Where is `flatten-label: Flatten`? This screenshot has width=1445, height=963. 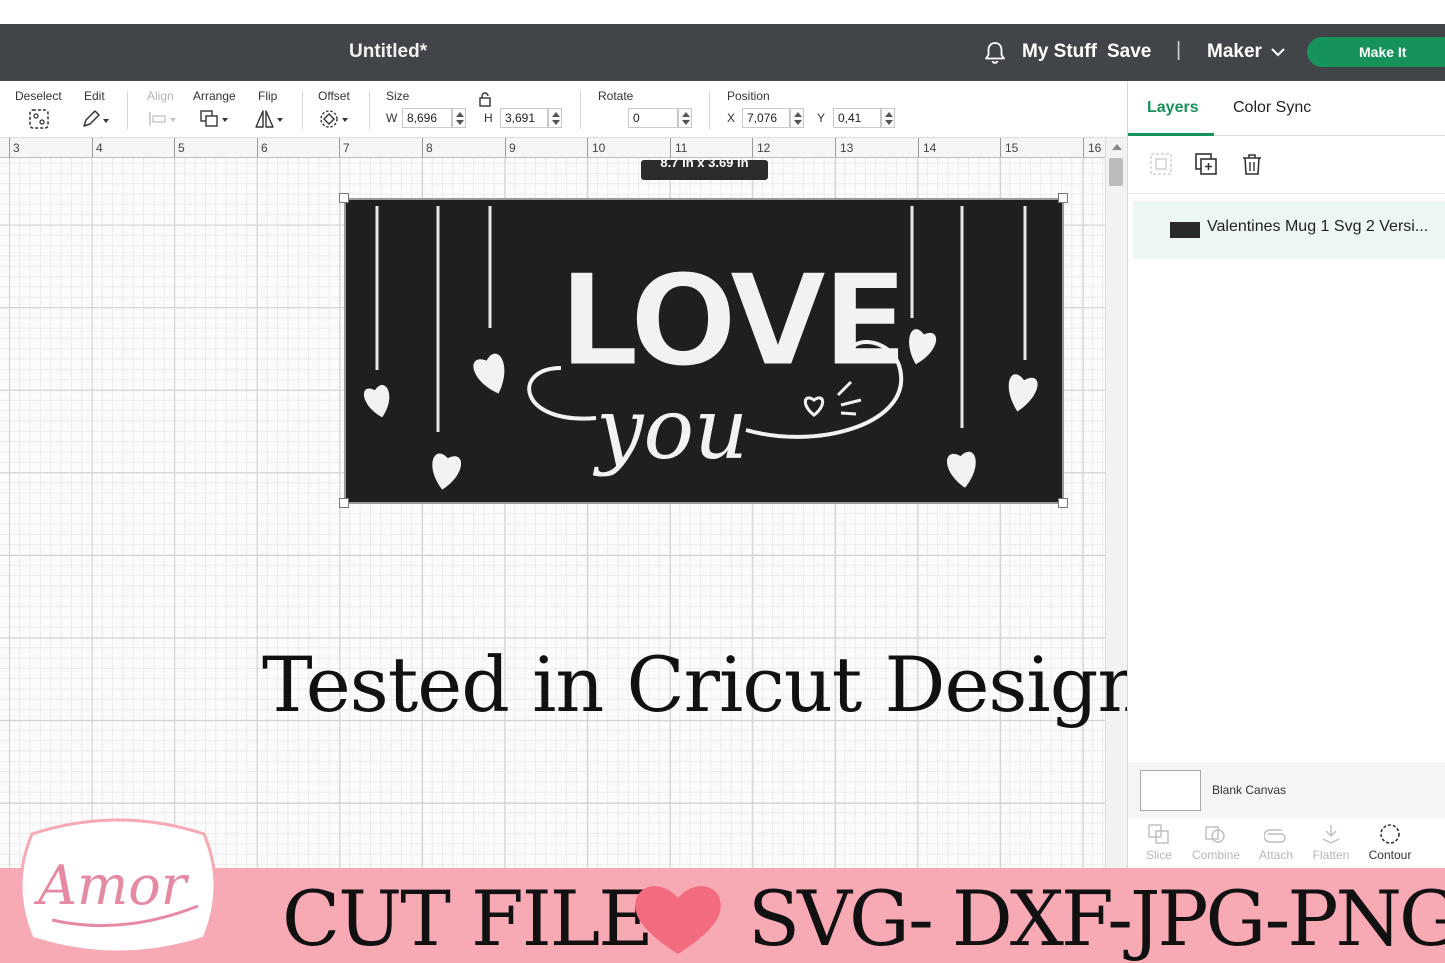 flatten-label: Flatten is located at coordinates (1331, 855).